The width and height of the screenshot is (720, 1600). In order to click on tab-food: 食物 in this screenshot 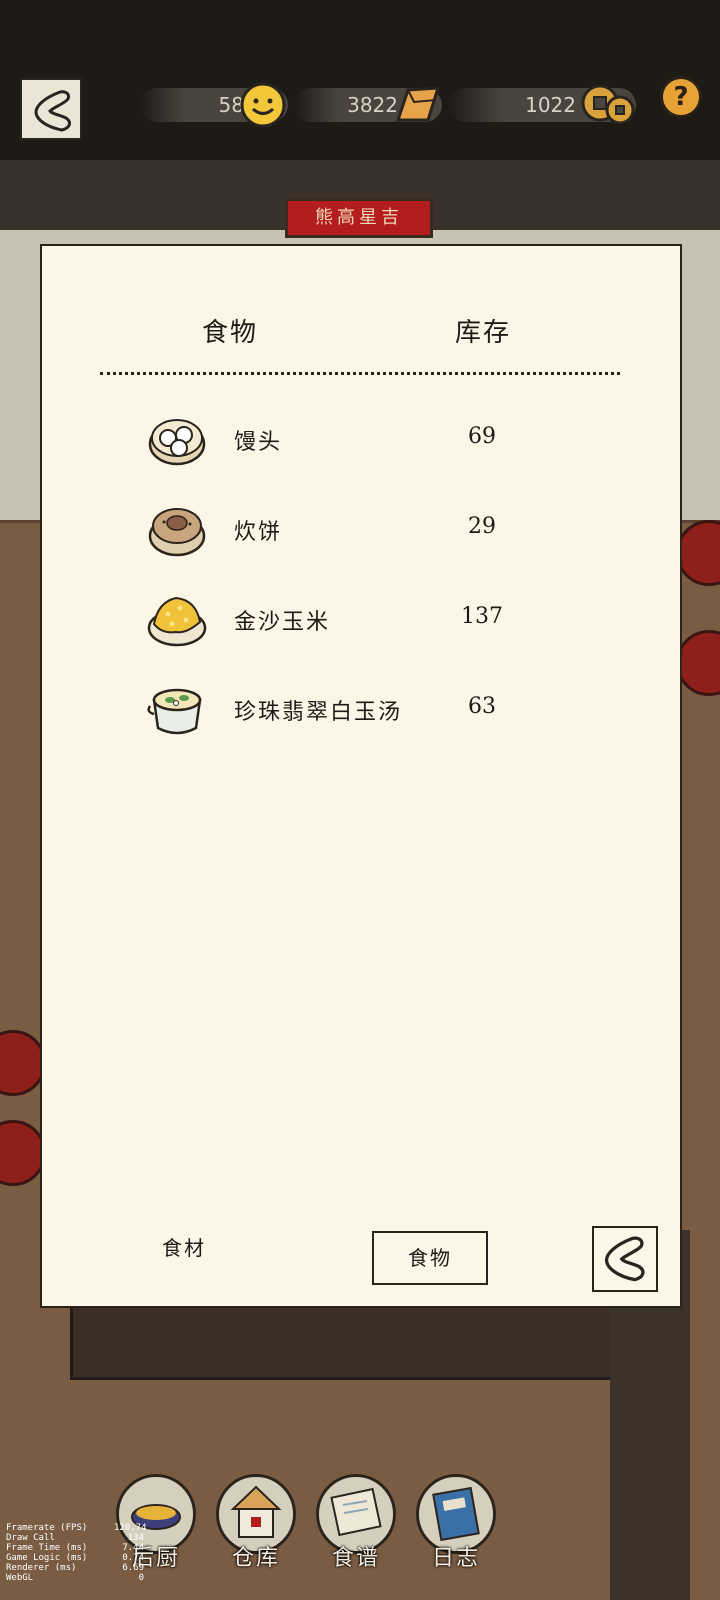, I will do `click(430, 1258)`.